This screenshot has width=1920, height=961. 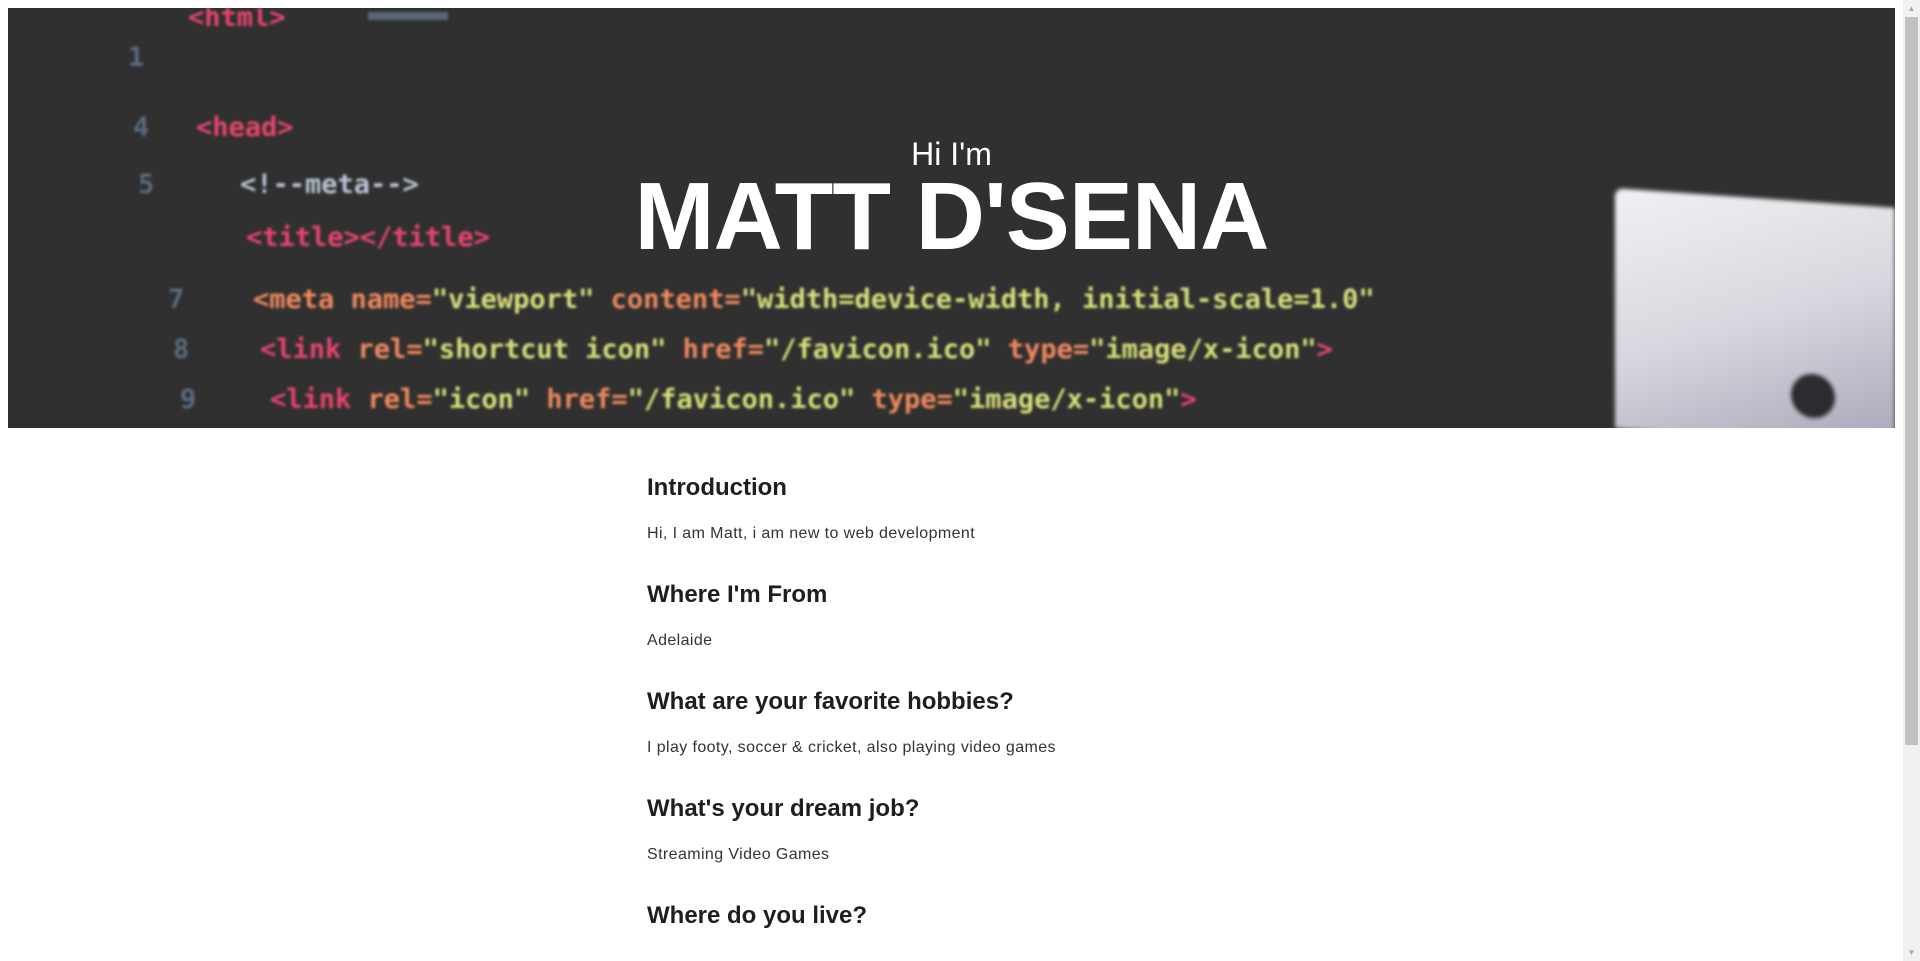 I want to click on section-text: Adelaide, so click(x=680, y=640).